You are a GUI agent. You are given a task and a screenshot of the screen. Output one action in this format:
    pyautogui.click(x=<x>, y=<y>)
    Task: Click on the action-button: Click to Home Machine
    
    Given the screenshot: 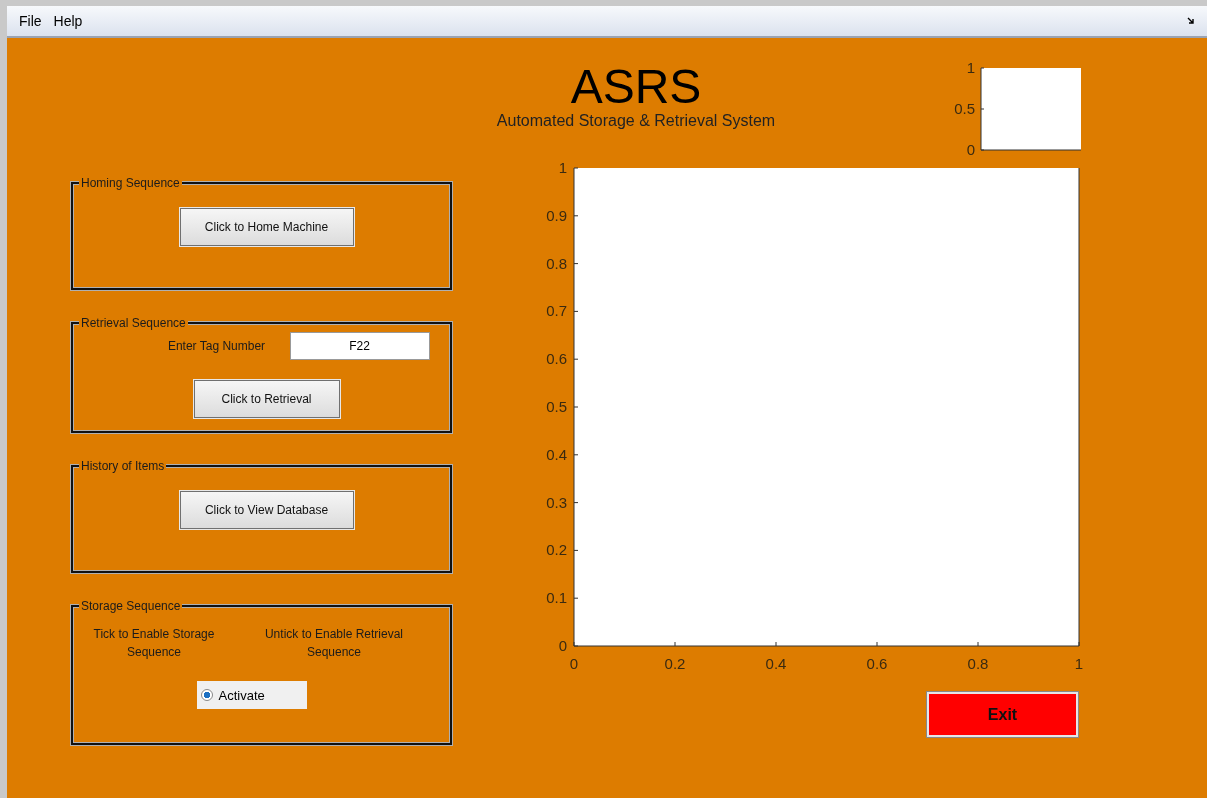 What is the action you would take?
    pyautogui.click(x=266, y=227)
    